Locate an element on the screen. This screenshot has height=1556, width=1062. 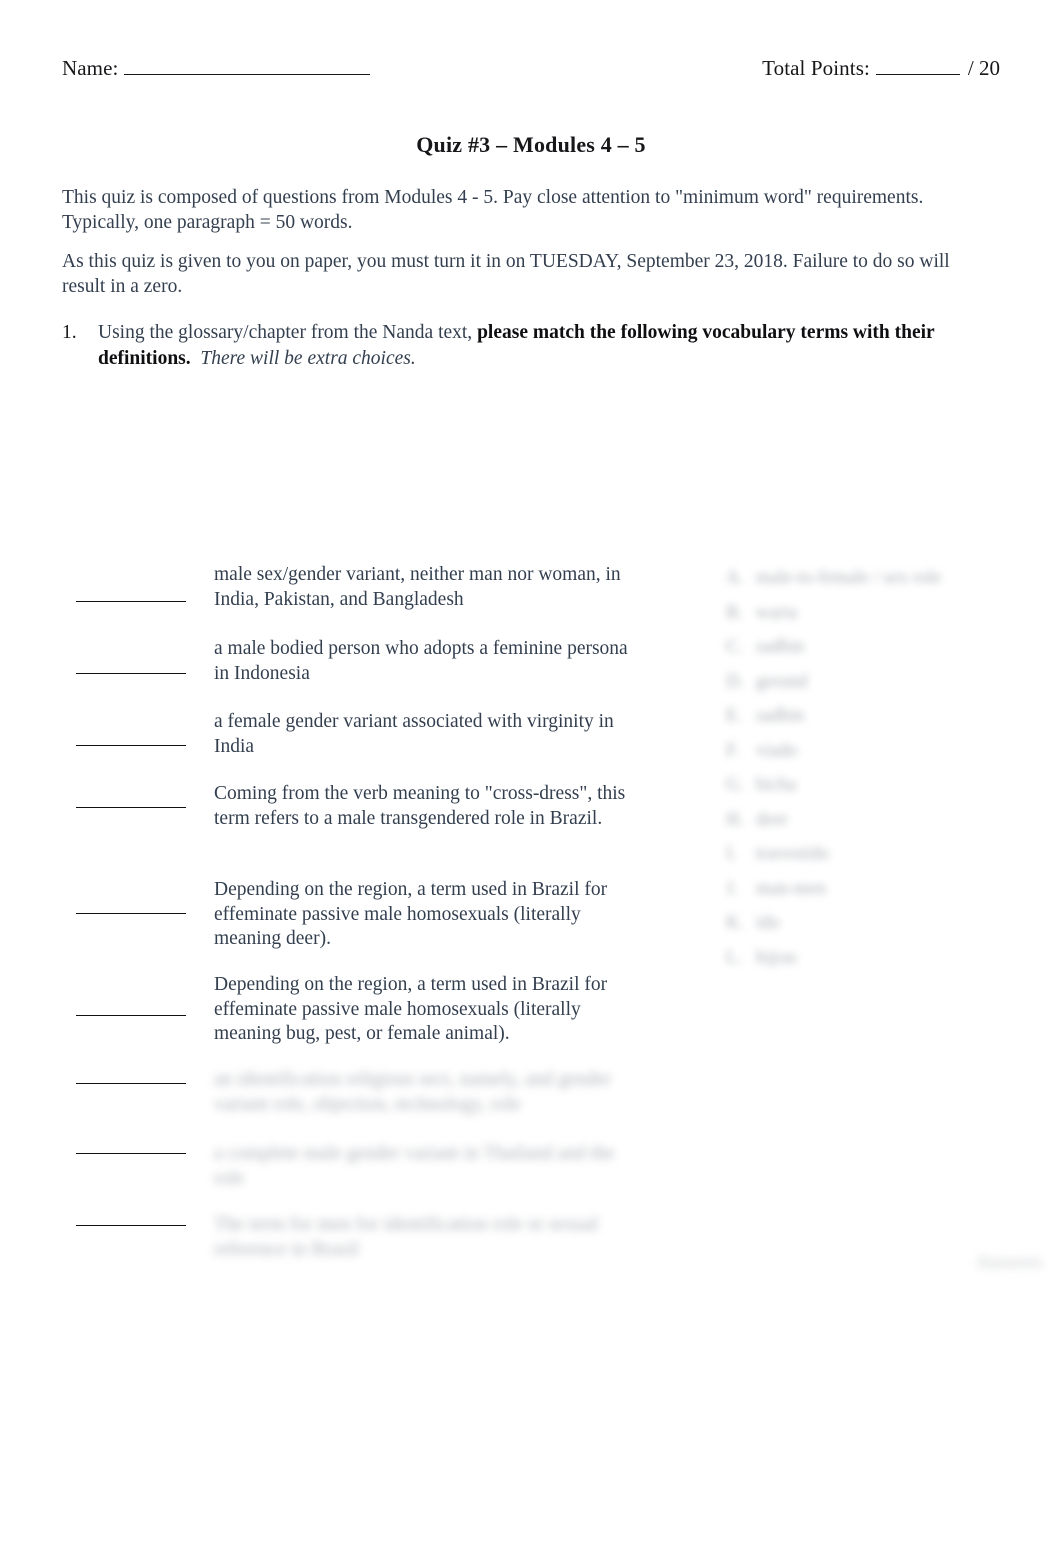
answer-choice-letter-4: D. is located at coordinates (735, 681).